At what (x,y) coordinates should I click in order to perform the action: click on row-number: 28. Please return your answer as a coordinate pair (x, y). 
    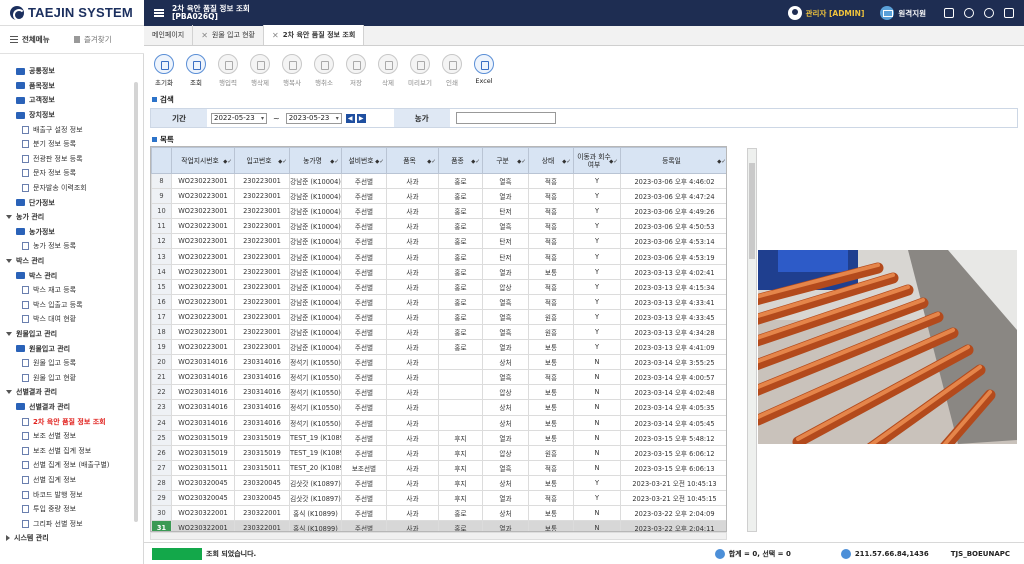
    Looking at the image, I should click on (161, 482).